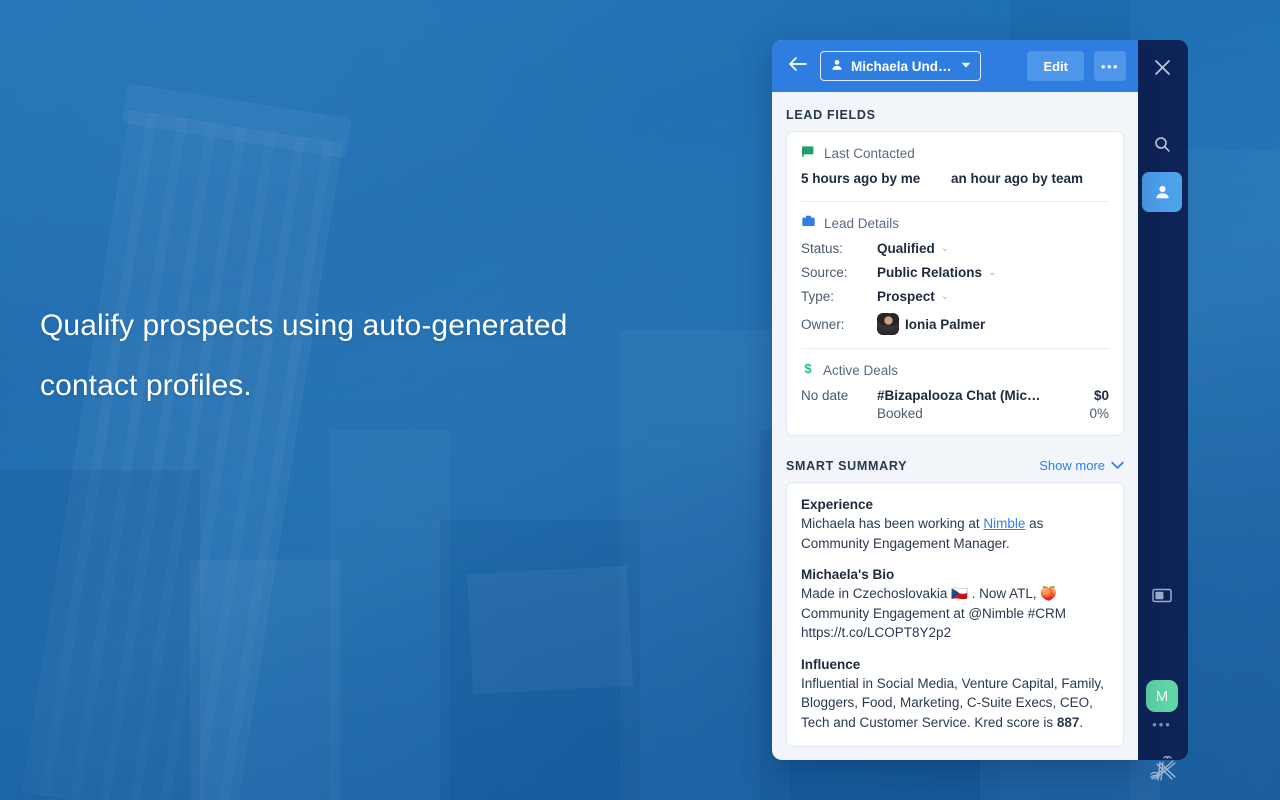 The image size is (1280, 800). Describe the element at coordinates (1072, 465) in the screenshot. I see `show-more-label: Show more` at that location.